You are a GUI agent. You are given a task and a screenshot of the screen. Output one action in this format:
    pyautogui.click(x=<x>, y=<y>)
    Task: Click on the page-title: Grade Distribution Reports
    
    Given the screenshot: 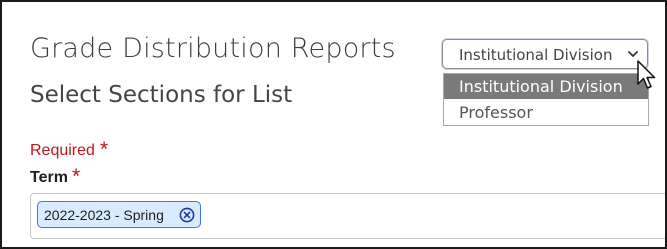 What is the action you would take?
    pyautogui.click(x=213, y=48)
    